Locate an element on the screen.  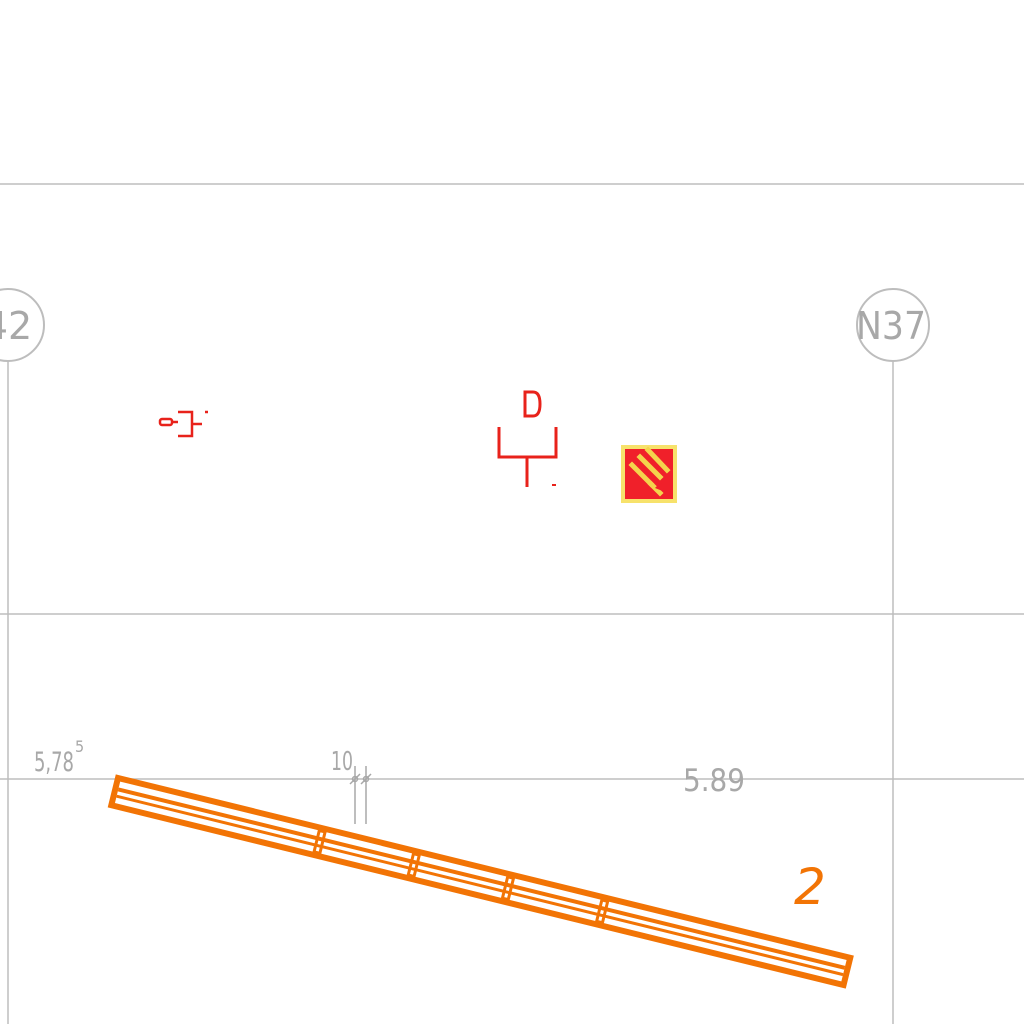
dimension-gap-value: 10 is located at coordinates (342, 762).